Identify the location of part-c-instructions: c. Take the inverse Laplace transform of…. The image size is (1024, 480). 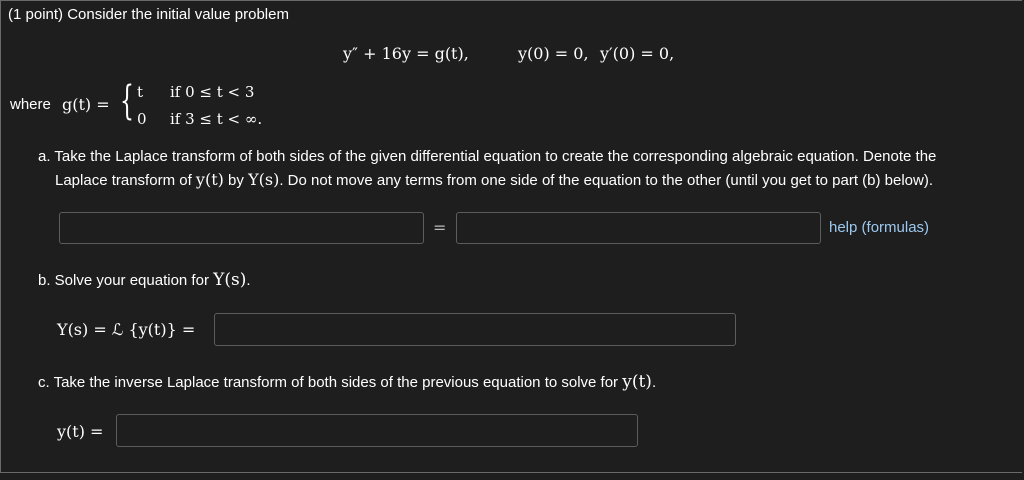
(347, 382).